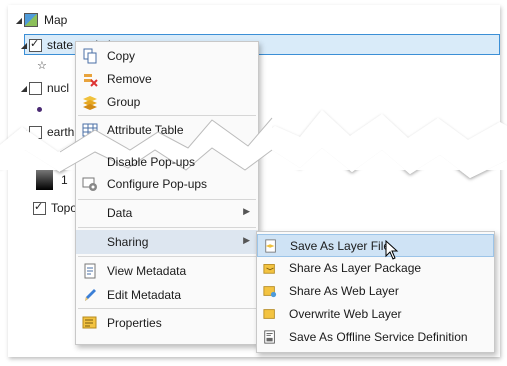 The width and height of the screenshot is (507, 366). Describe the element at coordinates (64, 208) in the screenshot. I see `layer-label: Topo` at that location.